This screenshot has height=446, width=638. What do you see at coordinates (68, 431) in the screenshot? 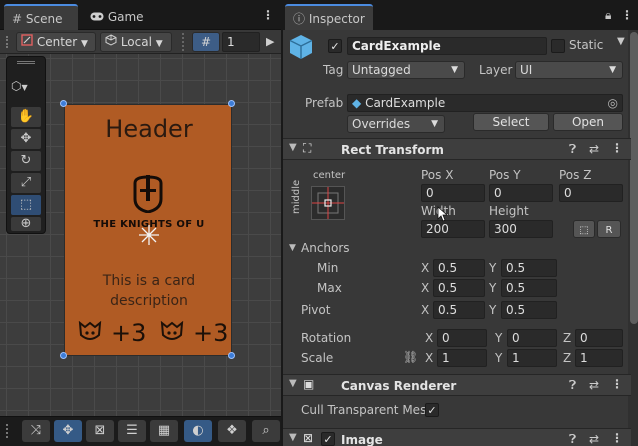
I see `move-handles-button: ✥` at bounding box center [68, 431].